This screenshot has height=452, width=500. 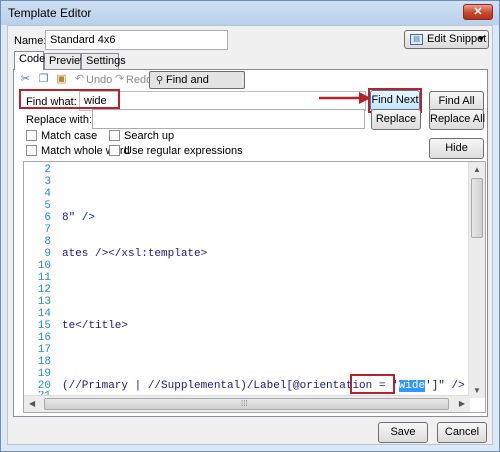 What do you see at coordinates (456, 148) in the screenshot?
I see `hide-button: Hide` at bounding box center [456, 148].